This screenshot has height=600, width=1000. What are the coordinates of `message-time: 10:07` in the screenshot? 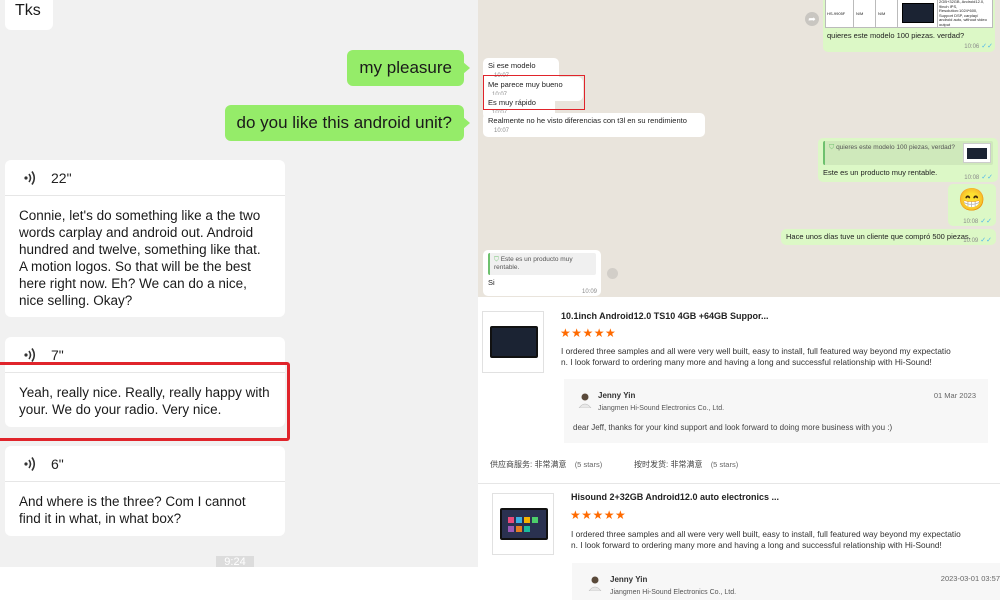 It's located at (502, 131).